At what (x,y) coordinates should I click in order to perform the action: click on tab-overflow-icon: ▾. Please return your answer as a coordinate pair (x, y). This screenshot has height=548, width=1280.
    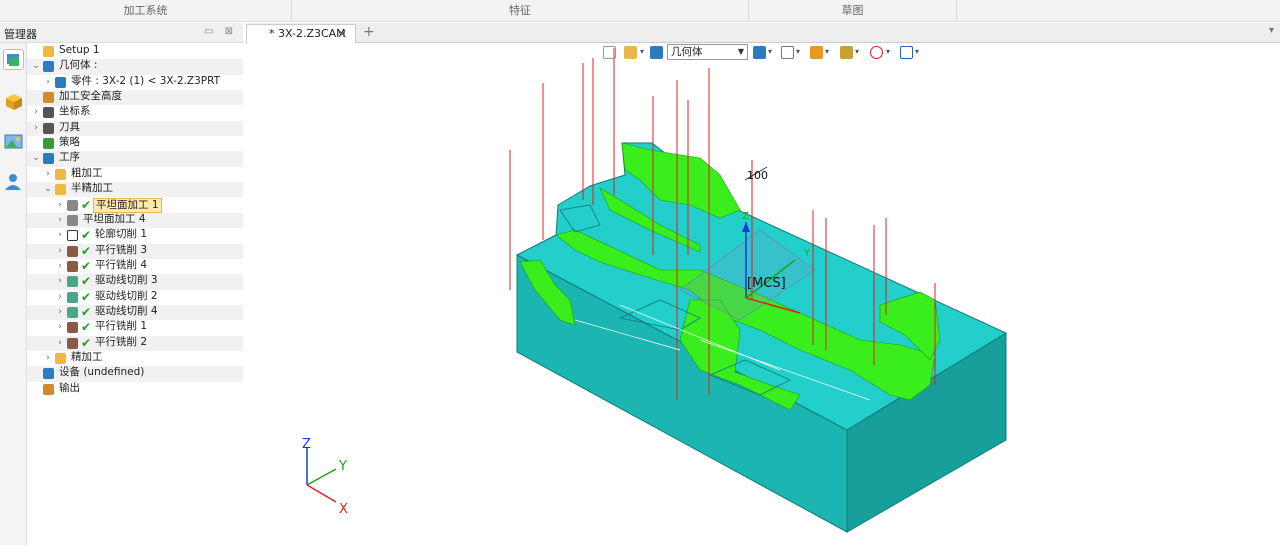
    Looking at the image, I should click on (1271, 30).